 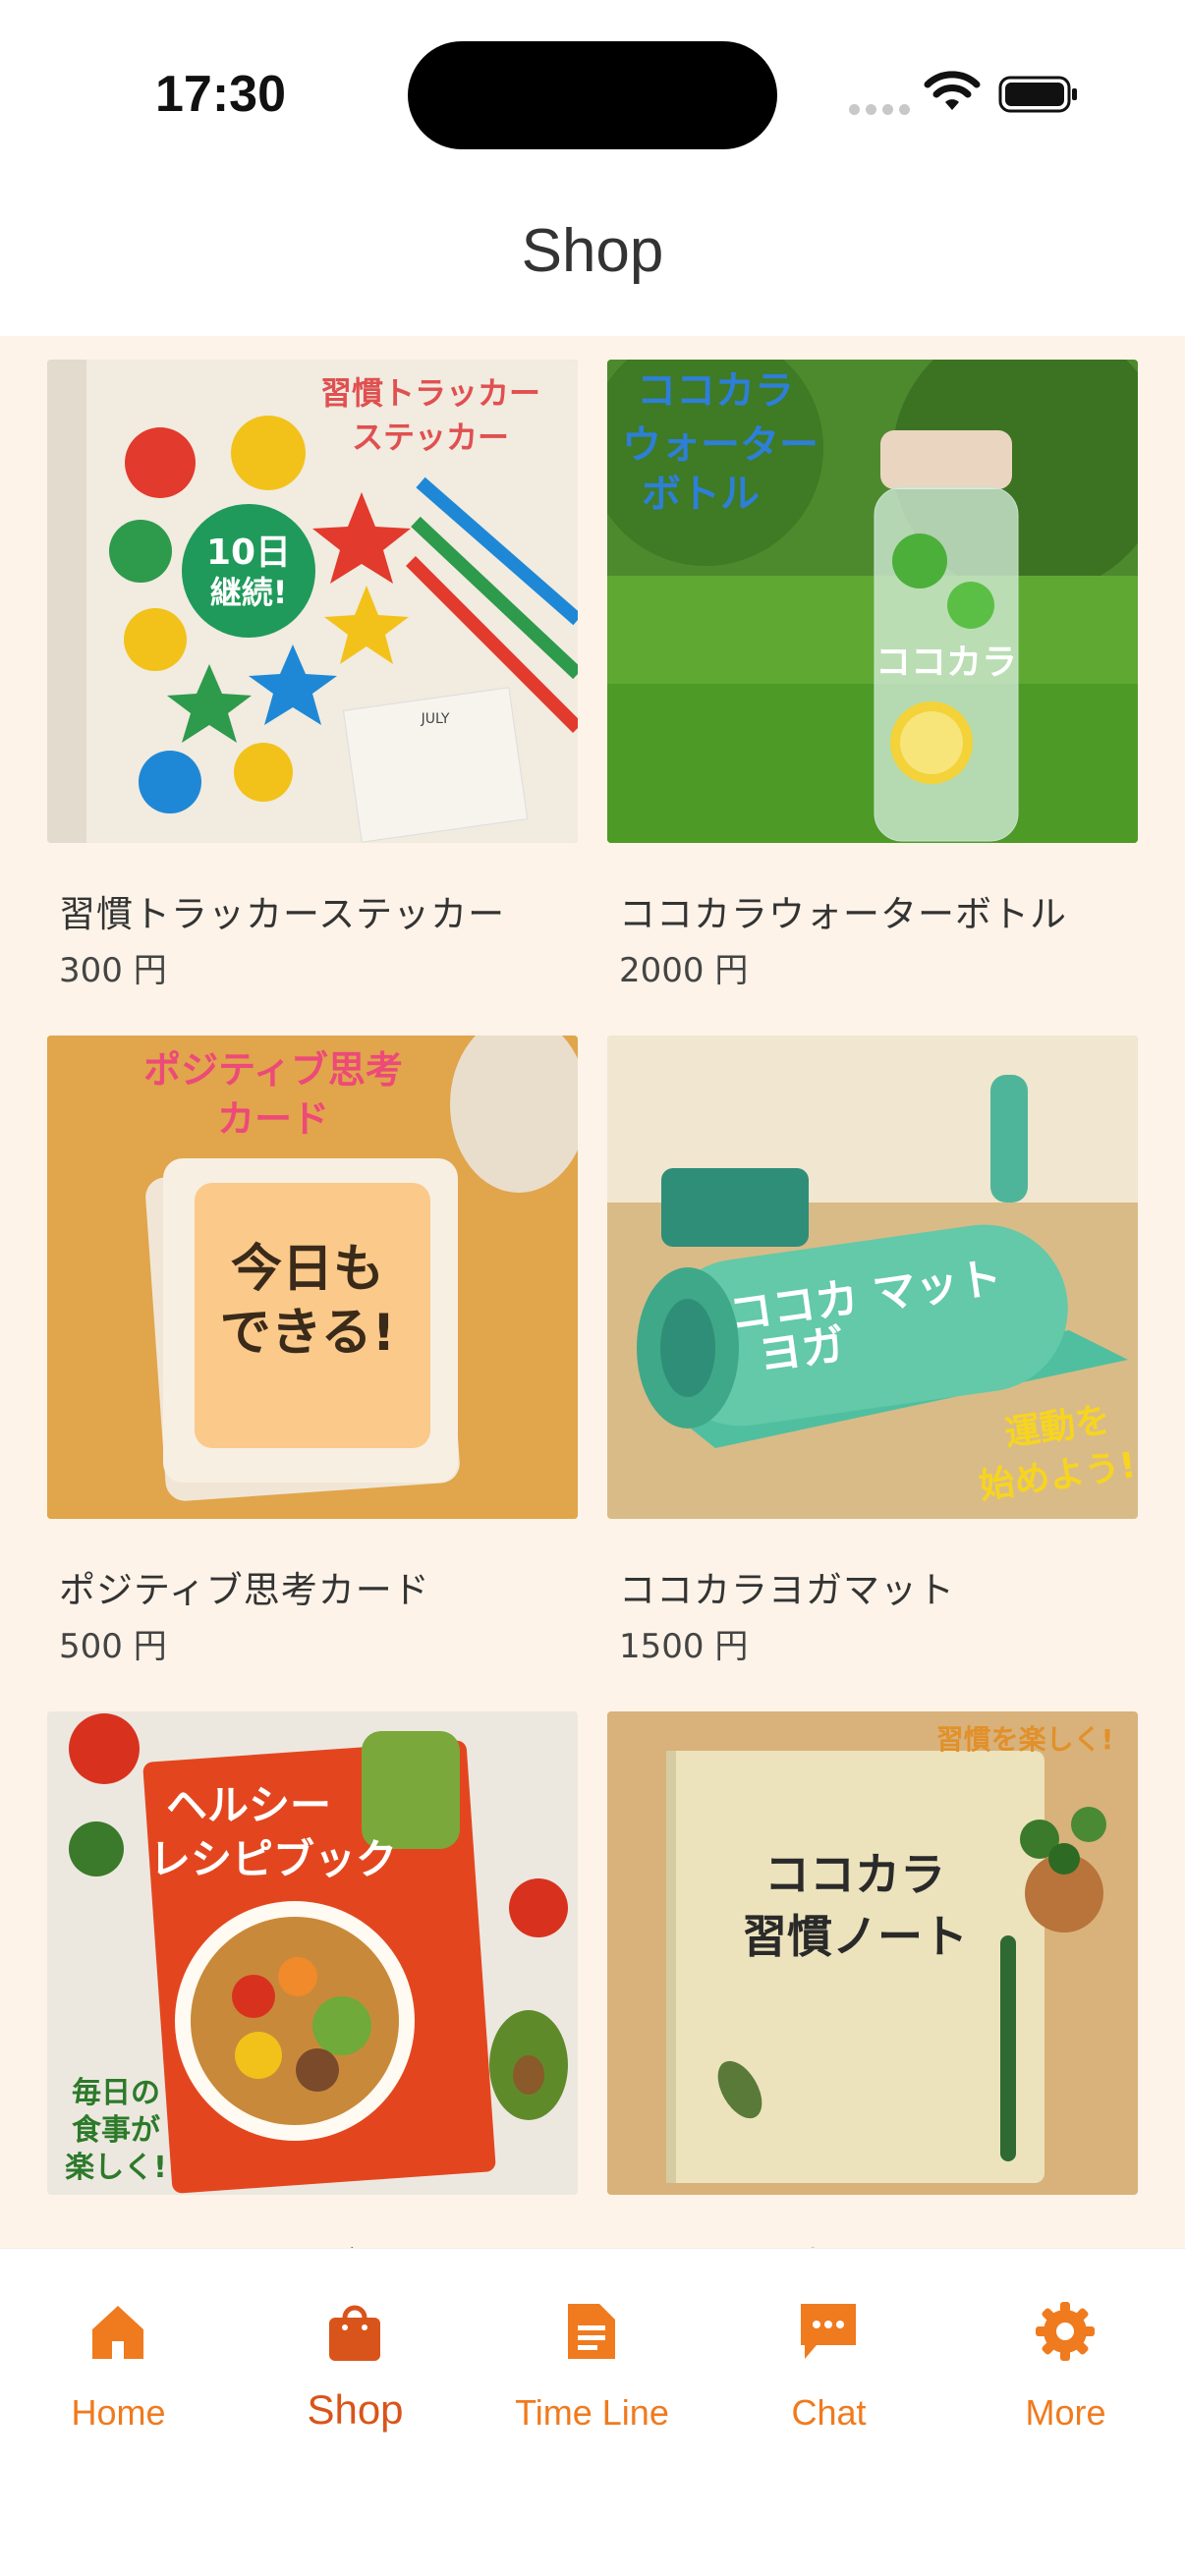 What do you see at coordinates (313, 1953) in the screenshot?
I see `product-image: ヘルシー レシピブック 毎日の 食事が 楽しく!` at bounding box center [313, 1953].